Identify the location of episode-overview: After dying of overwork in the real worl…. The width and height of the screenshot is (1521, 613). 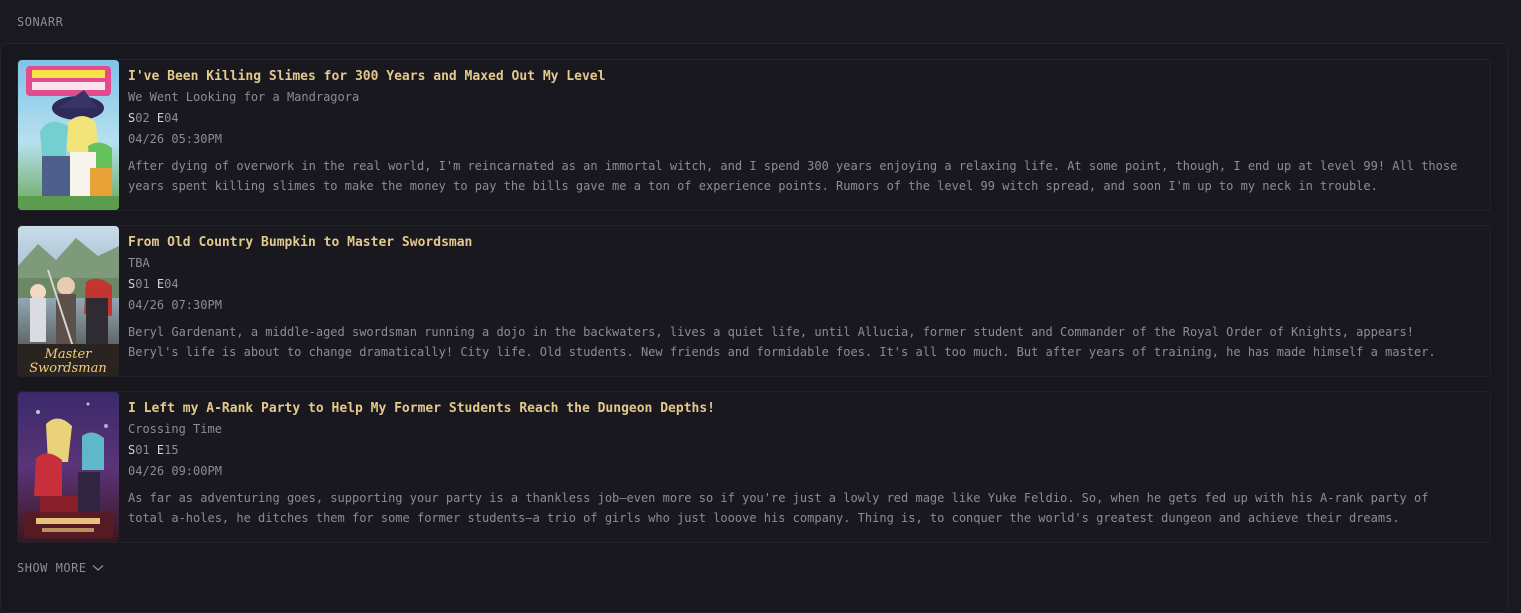
(793, 176).